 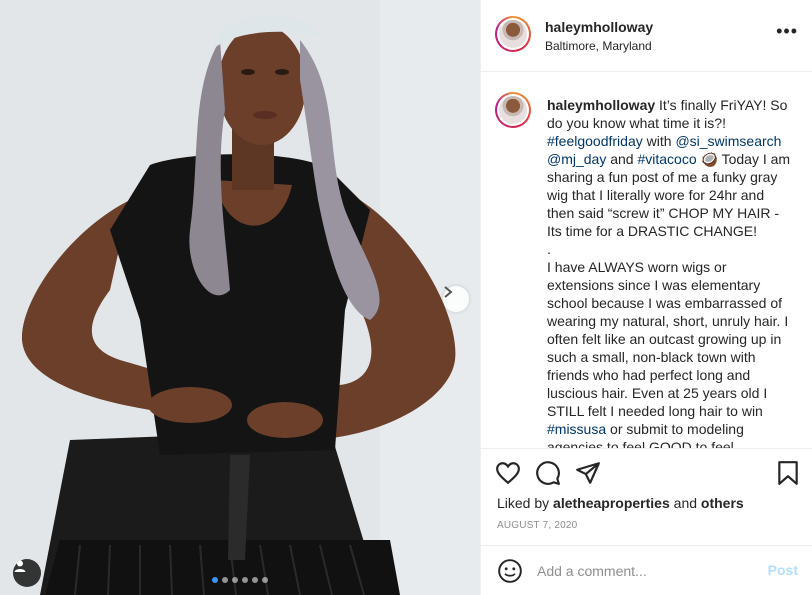 I want to click on mention-link: @mj_day, so click(x=576, y=159).